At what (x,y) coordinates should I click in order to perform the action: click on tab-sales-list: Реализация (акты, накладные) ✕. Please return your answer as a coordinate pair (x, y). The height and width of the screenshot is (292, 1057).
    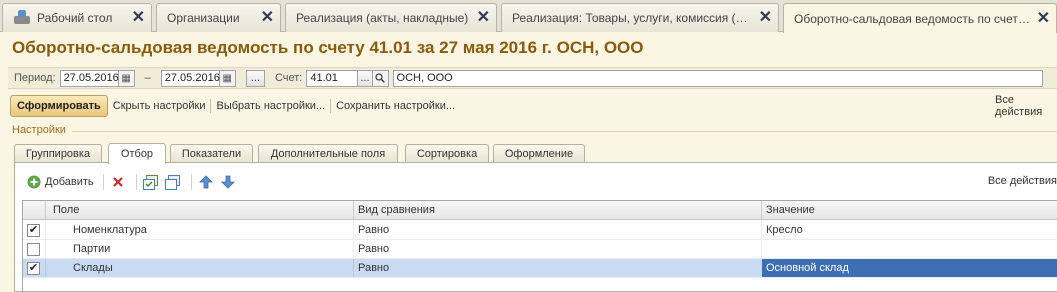
    Looking at the image, I should click on (391, 17).